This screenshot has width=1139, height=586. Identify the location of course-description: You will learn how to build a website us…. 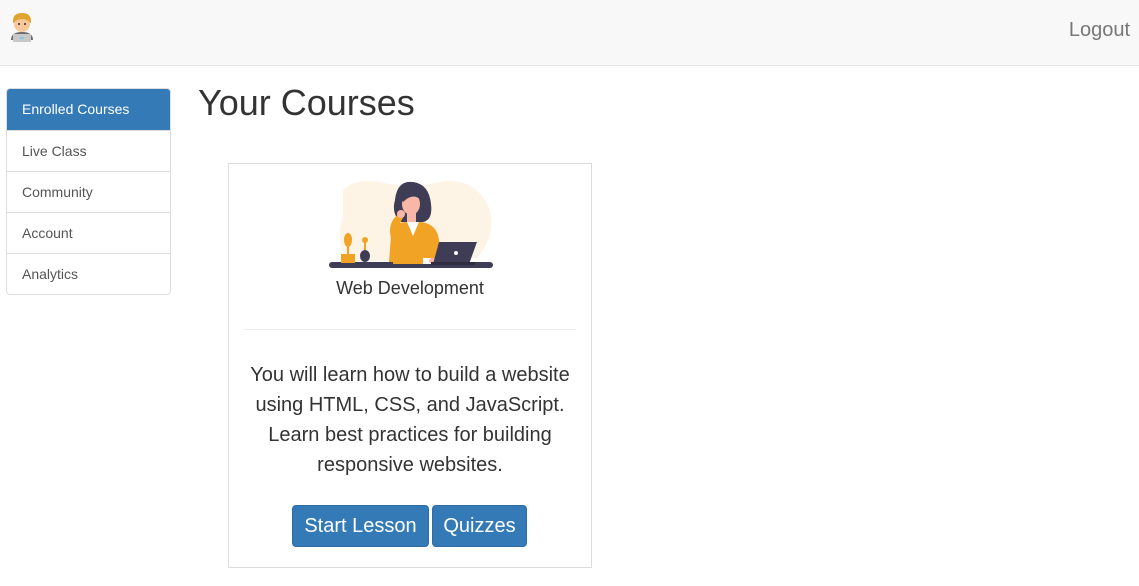
(410, 420).